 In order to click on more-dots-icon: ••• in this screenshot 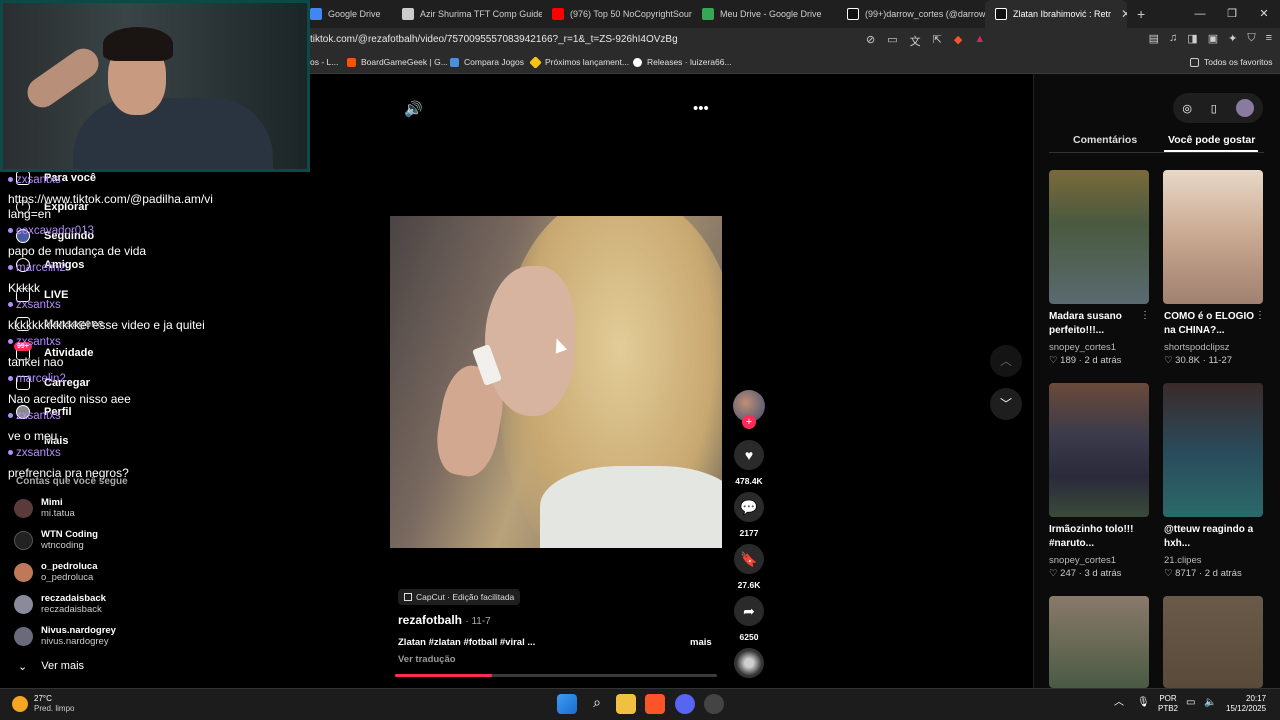, I will do `click(701, 108)`.